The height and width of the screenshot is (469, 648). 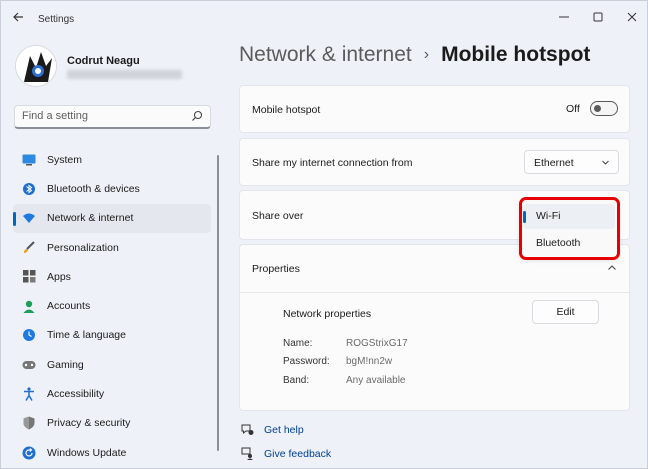 I want to click on bluetooth-icon, so click(x=29, y=189).